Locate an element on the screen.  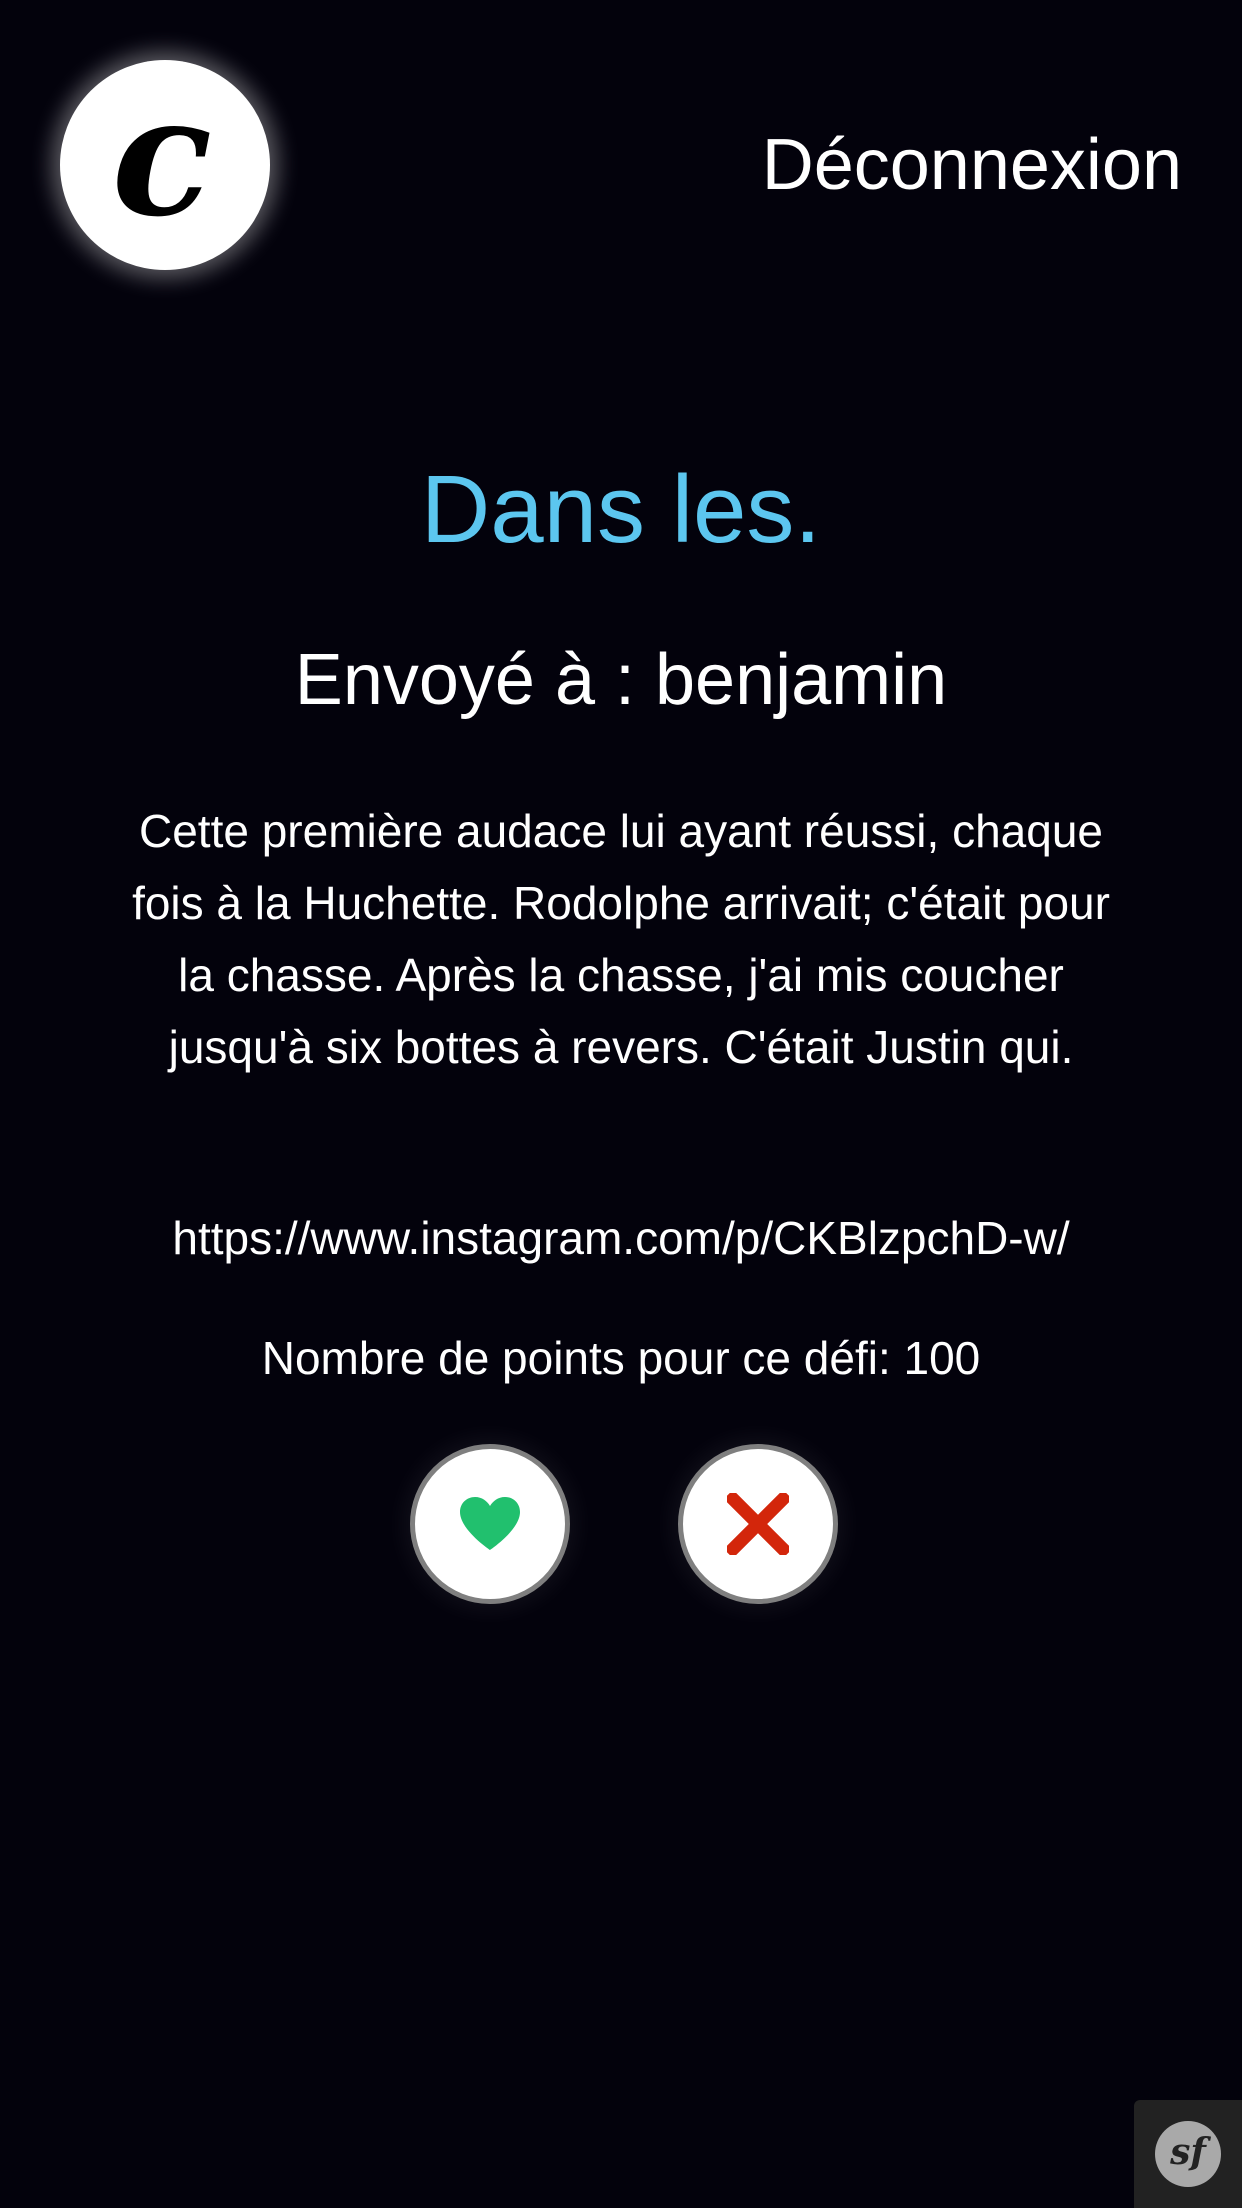
heart-icon is located at coordinates (490, 1523).